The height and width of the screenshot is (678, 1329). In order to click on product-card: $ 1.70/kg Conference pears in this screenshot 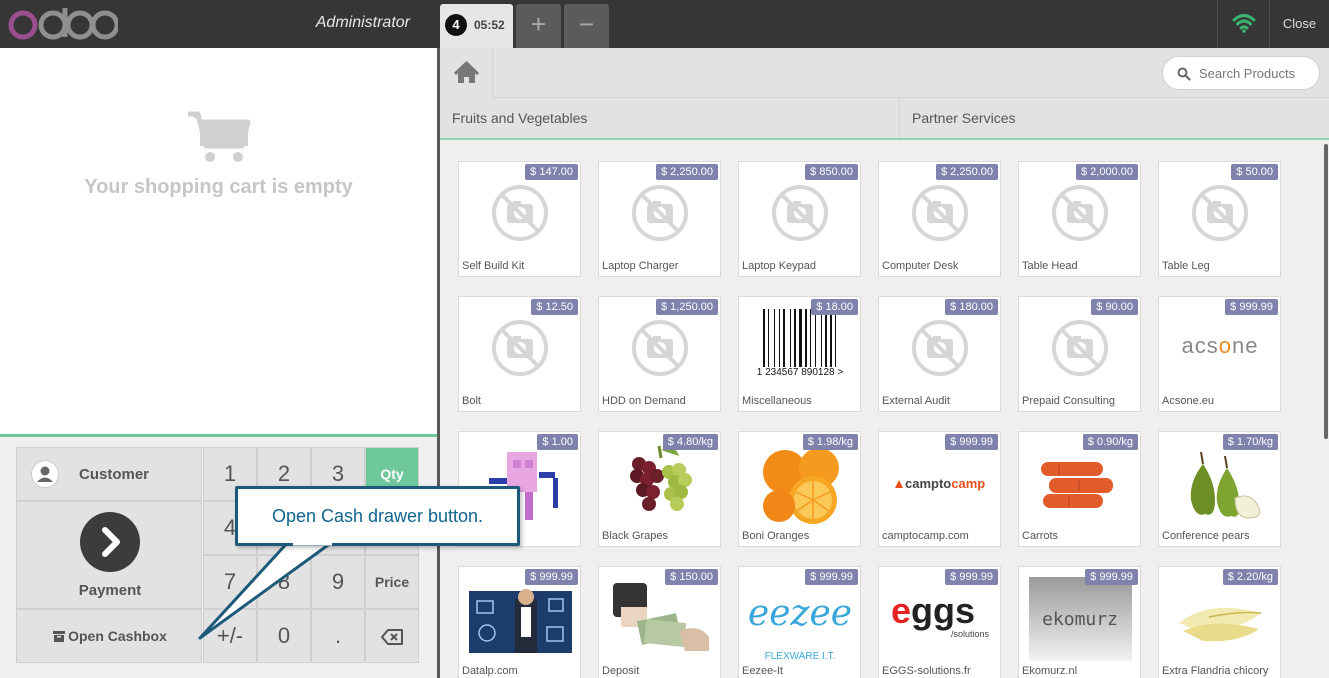, I will do `click(1219, 489)`.